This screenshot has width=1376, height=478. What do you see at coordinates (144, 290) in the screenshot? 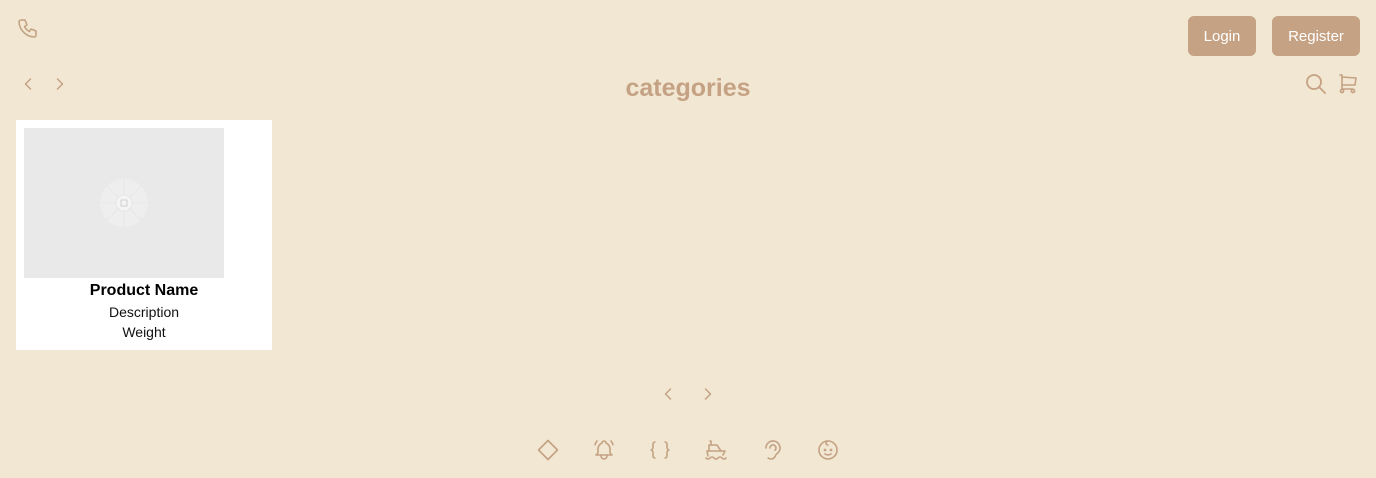
I see `product-name: Product Name` at bounding box center [144, 290].